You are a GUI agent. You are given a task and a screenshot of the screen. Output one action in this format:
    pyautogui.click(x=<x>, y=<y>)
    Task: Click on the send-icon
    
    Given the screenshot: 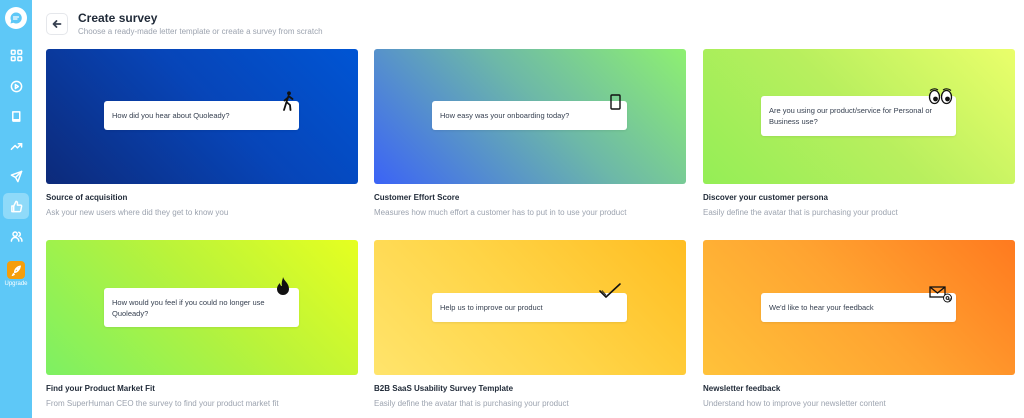 What is the action you would take?
    pyautogui.click(x=16, y=176)
    